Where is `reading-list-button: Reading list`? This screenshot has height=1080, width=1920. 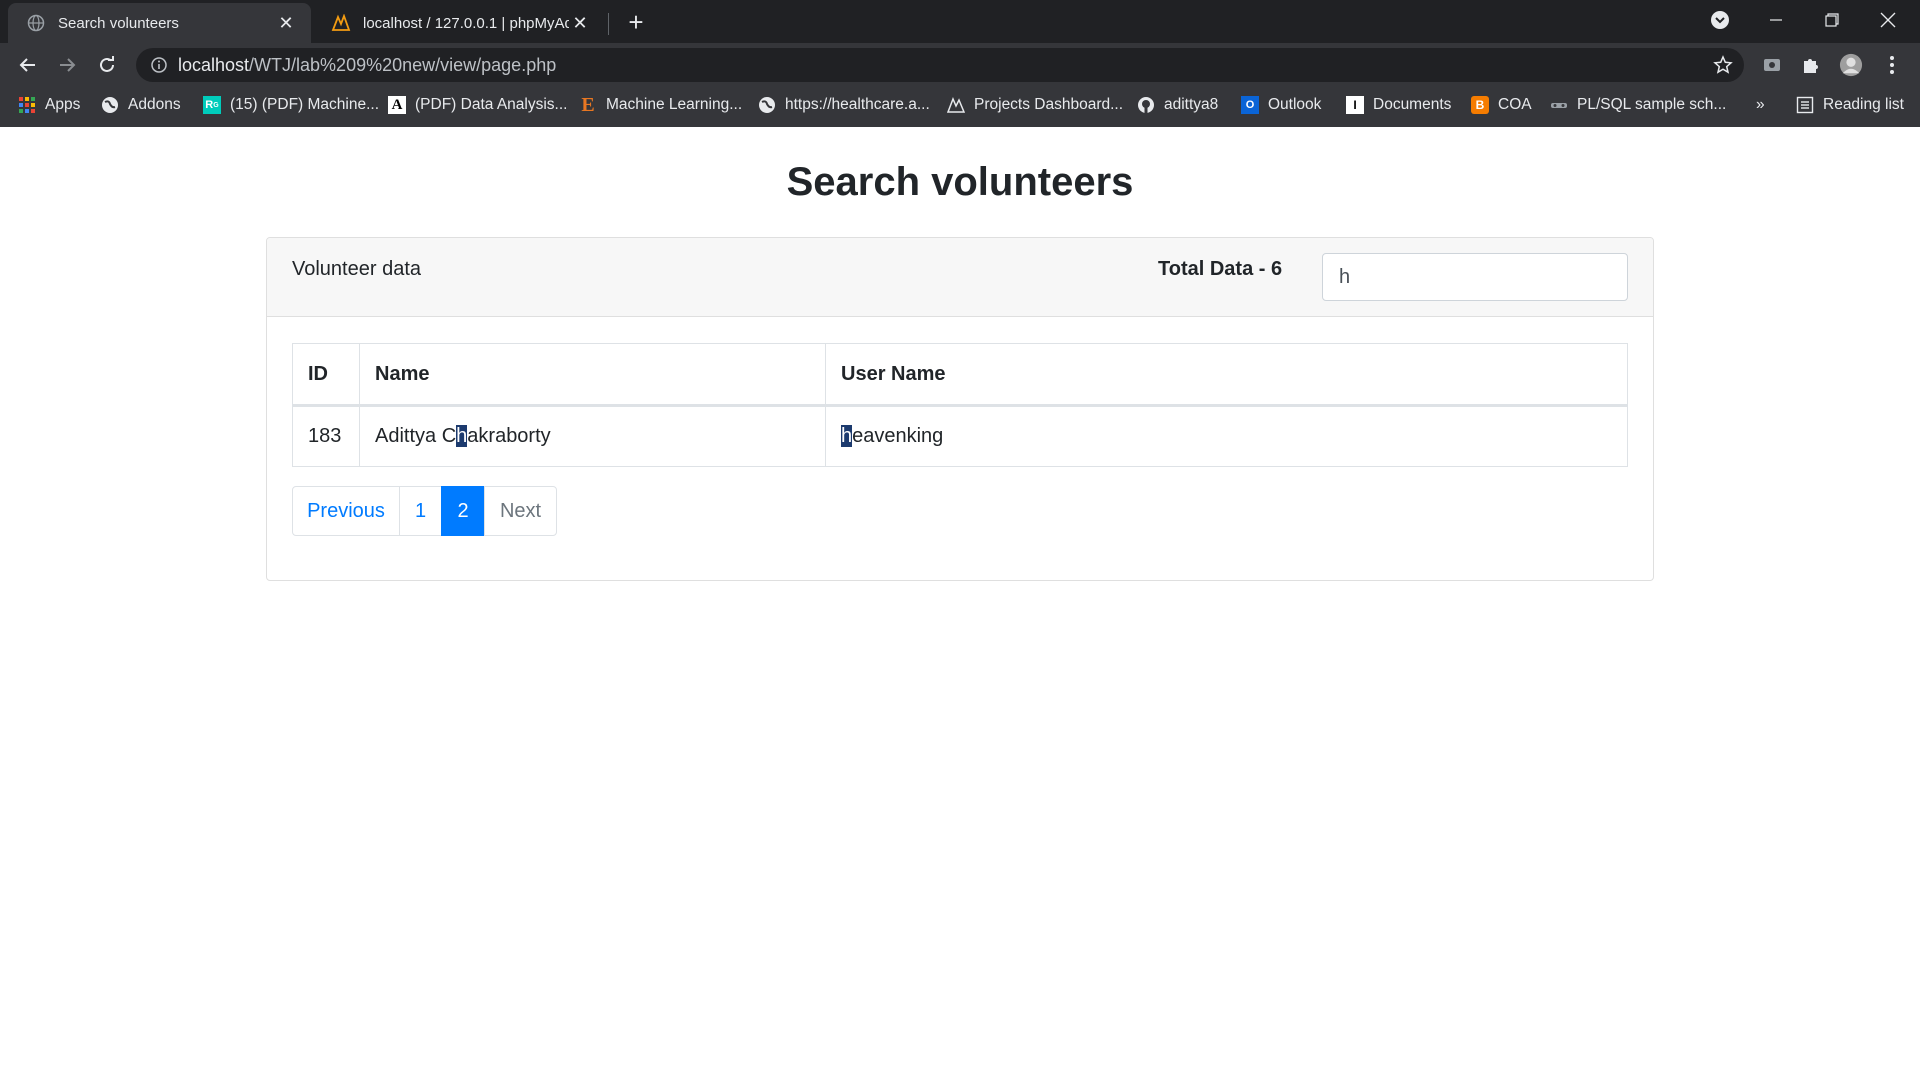 reading-list-button: Reading list is located at coordinates (1850, 105).